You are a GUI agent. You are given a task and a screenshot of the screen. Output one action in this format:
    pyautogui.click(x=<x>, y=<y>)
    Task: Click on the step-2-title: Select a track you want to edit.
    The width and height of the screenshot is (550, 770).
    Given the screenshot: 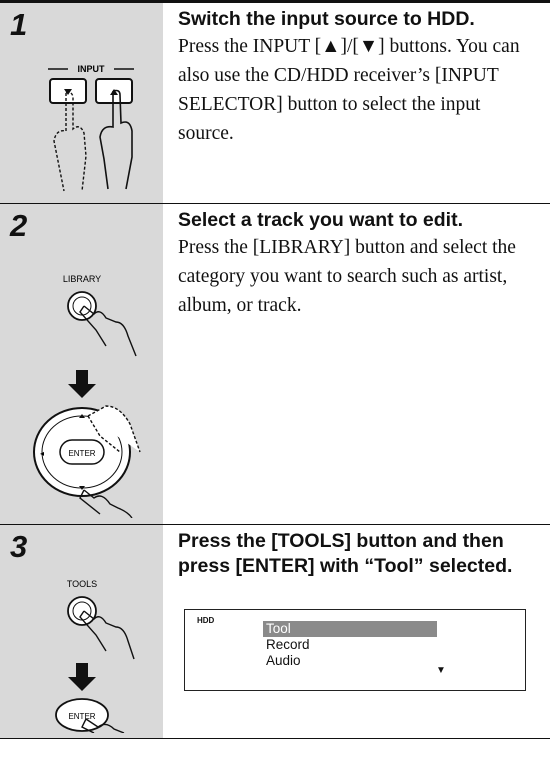 What is the action you would take?
    pyautogui.click(x=320, y=220)
    